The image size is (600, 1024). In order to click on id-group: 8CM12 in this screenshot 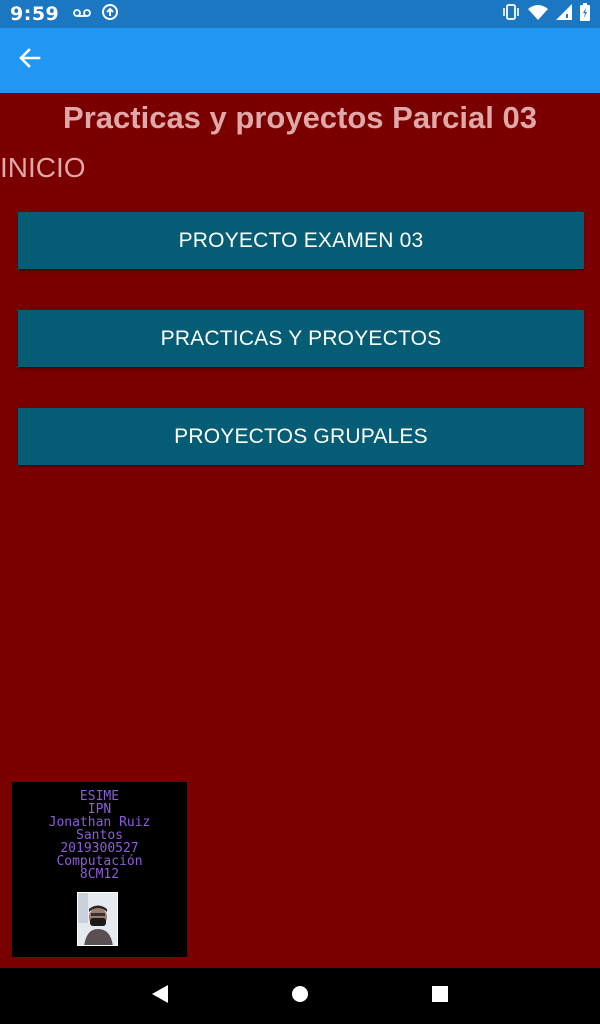, I will do `click(99, 874)`.